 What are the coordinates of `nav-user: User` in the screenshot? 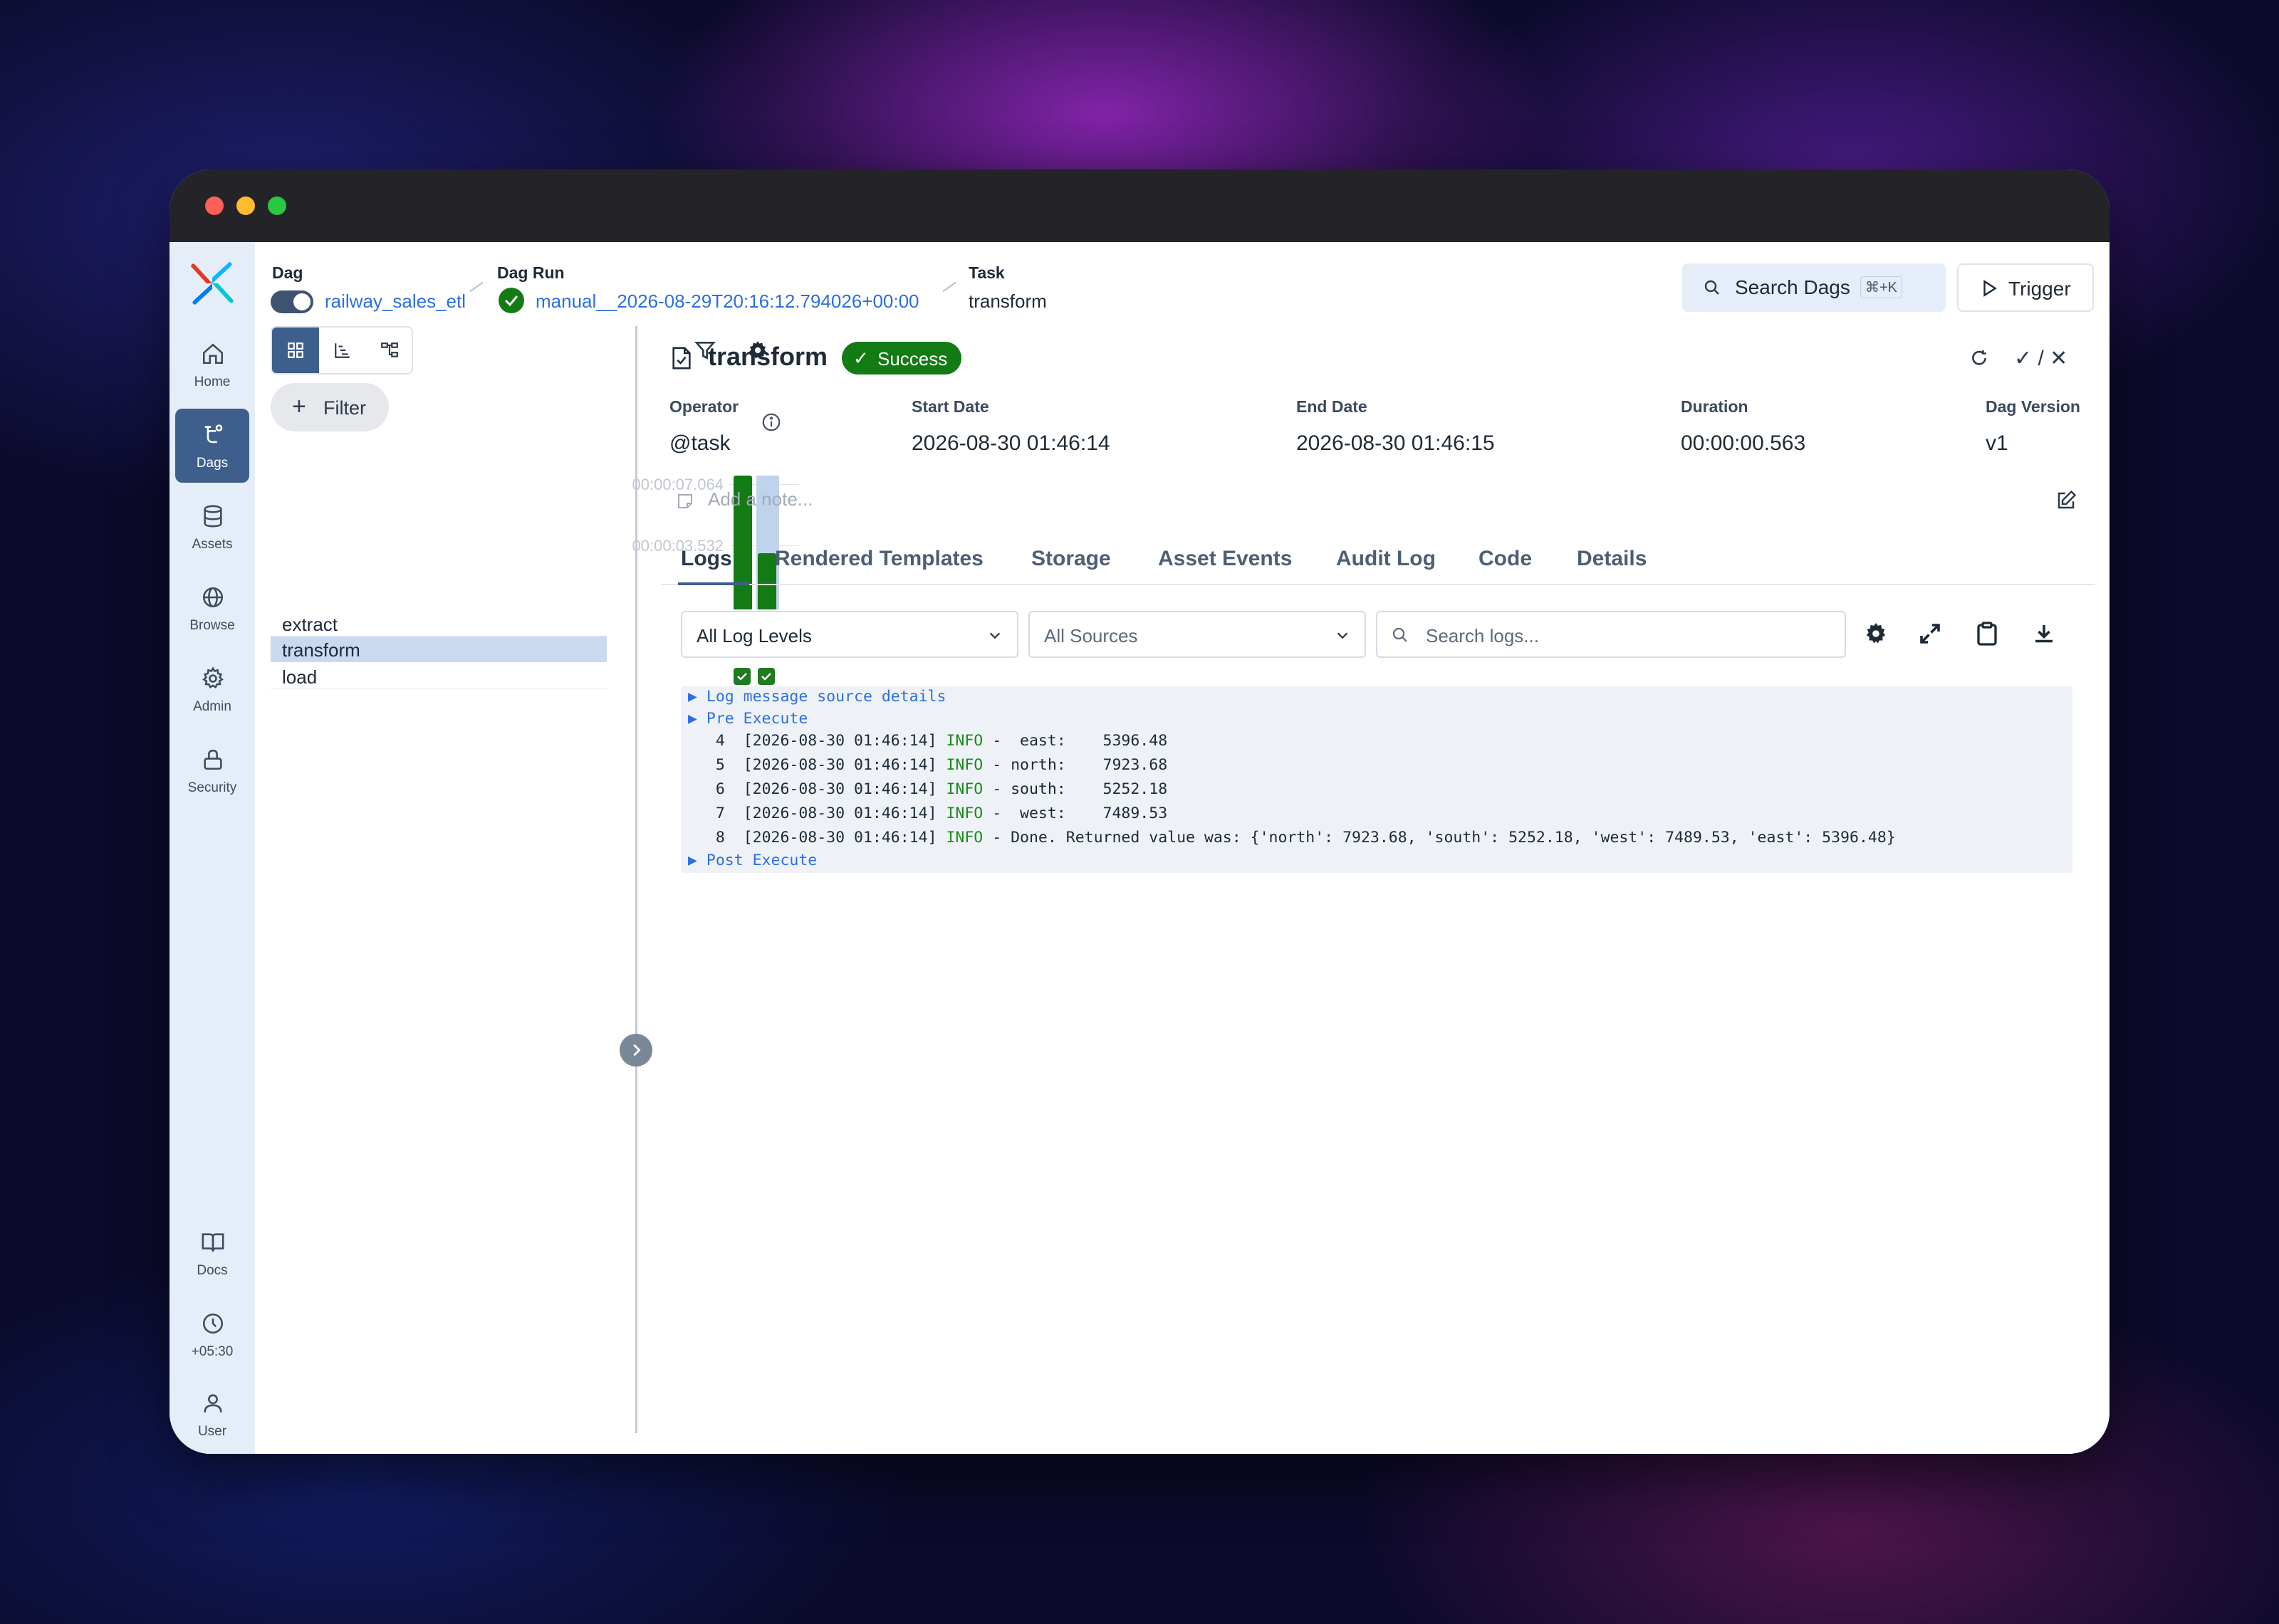 It's located at (212, 1414).